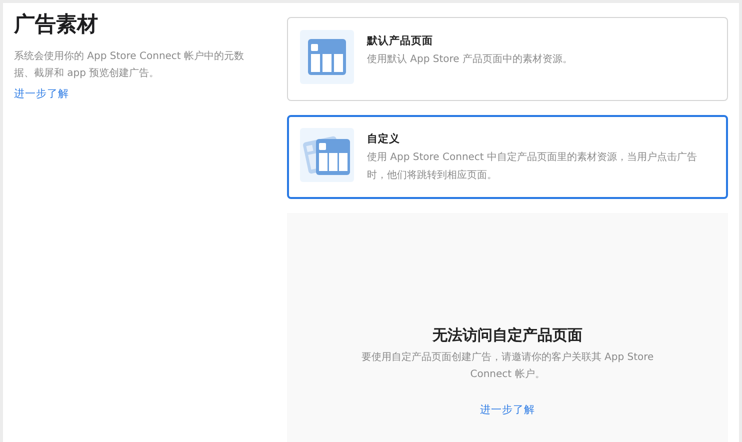 This screenshot has width=742, height=442. I want to click on option-title: 默认产品页面, so click(400, 41).